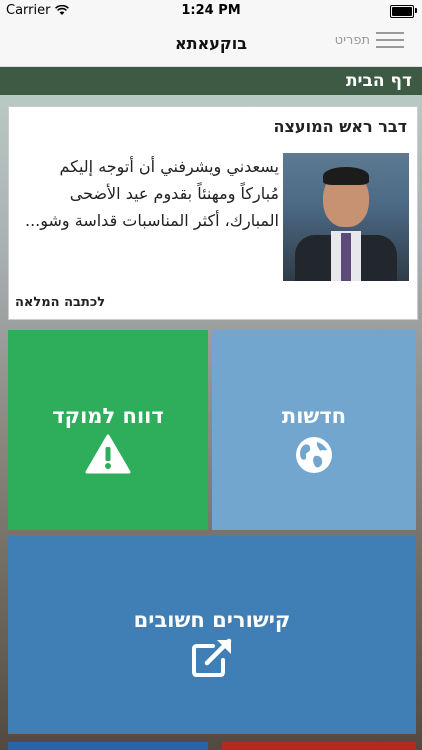 This screenshot has height=750, width=422. Describe the element at coordinates (314, 416) in the screenshot. I see `news-tile-label: חדשות` at that location.